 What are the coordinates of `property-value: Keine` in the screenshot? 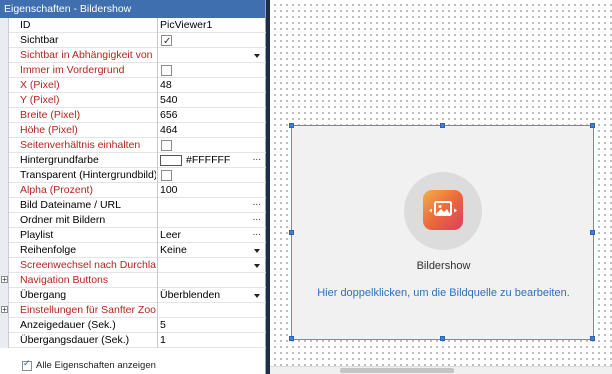 It's located at (213, 250).